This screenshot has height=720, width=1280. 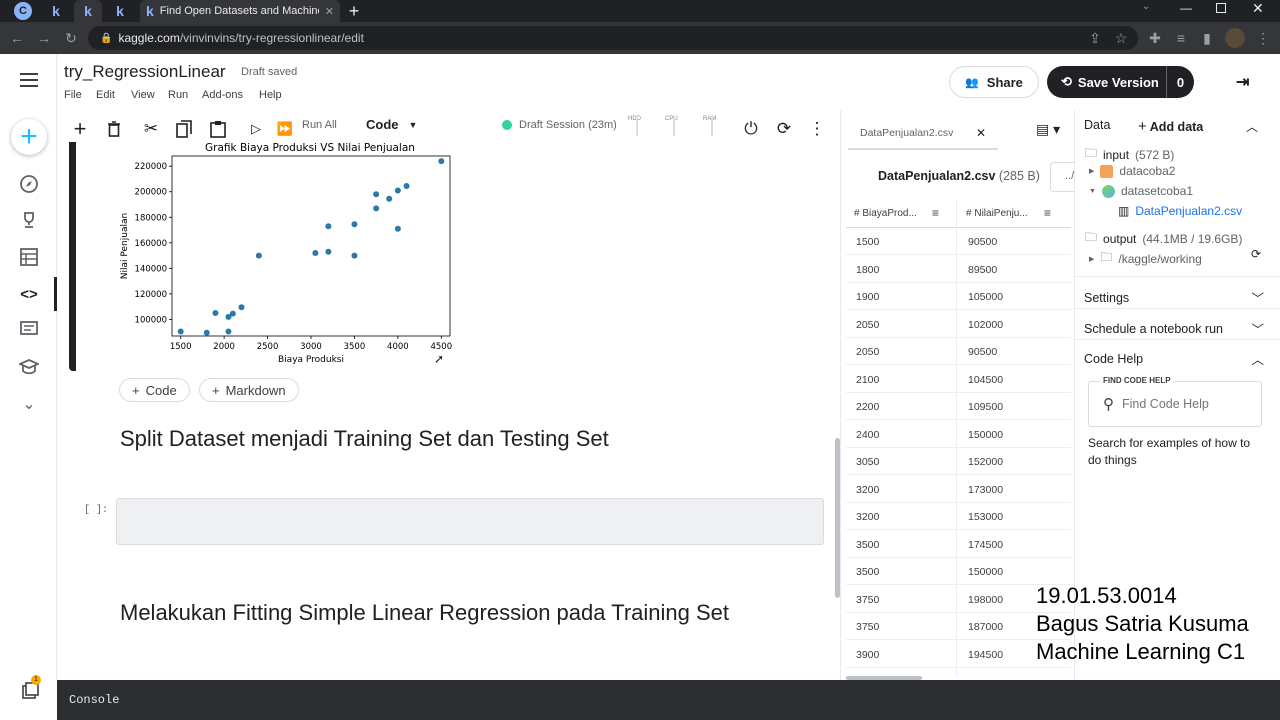 I want to click on forward-icon: →, so click(x=44, y=38).